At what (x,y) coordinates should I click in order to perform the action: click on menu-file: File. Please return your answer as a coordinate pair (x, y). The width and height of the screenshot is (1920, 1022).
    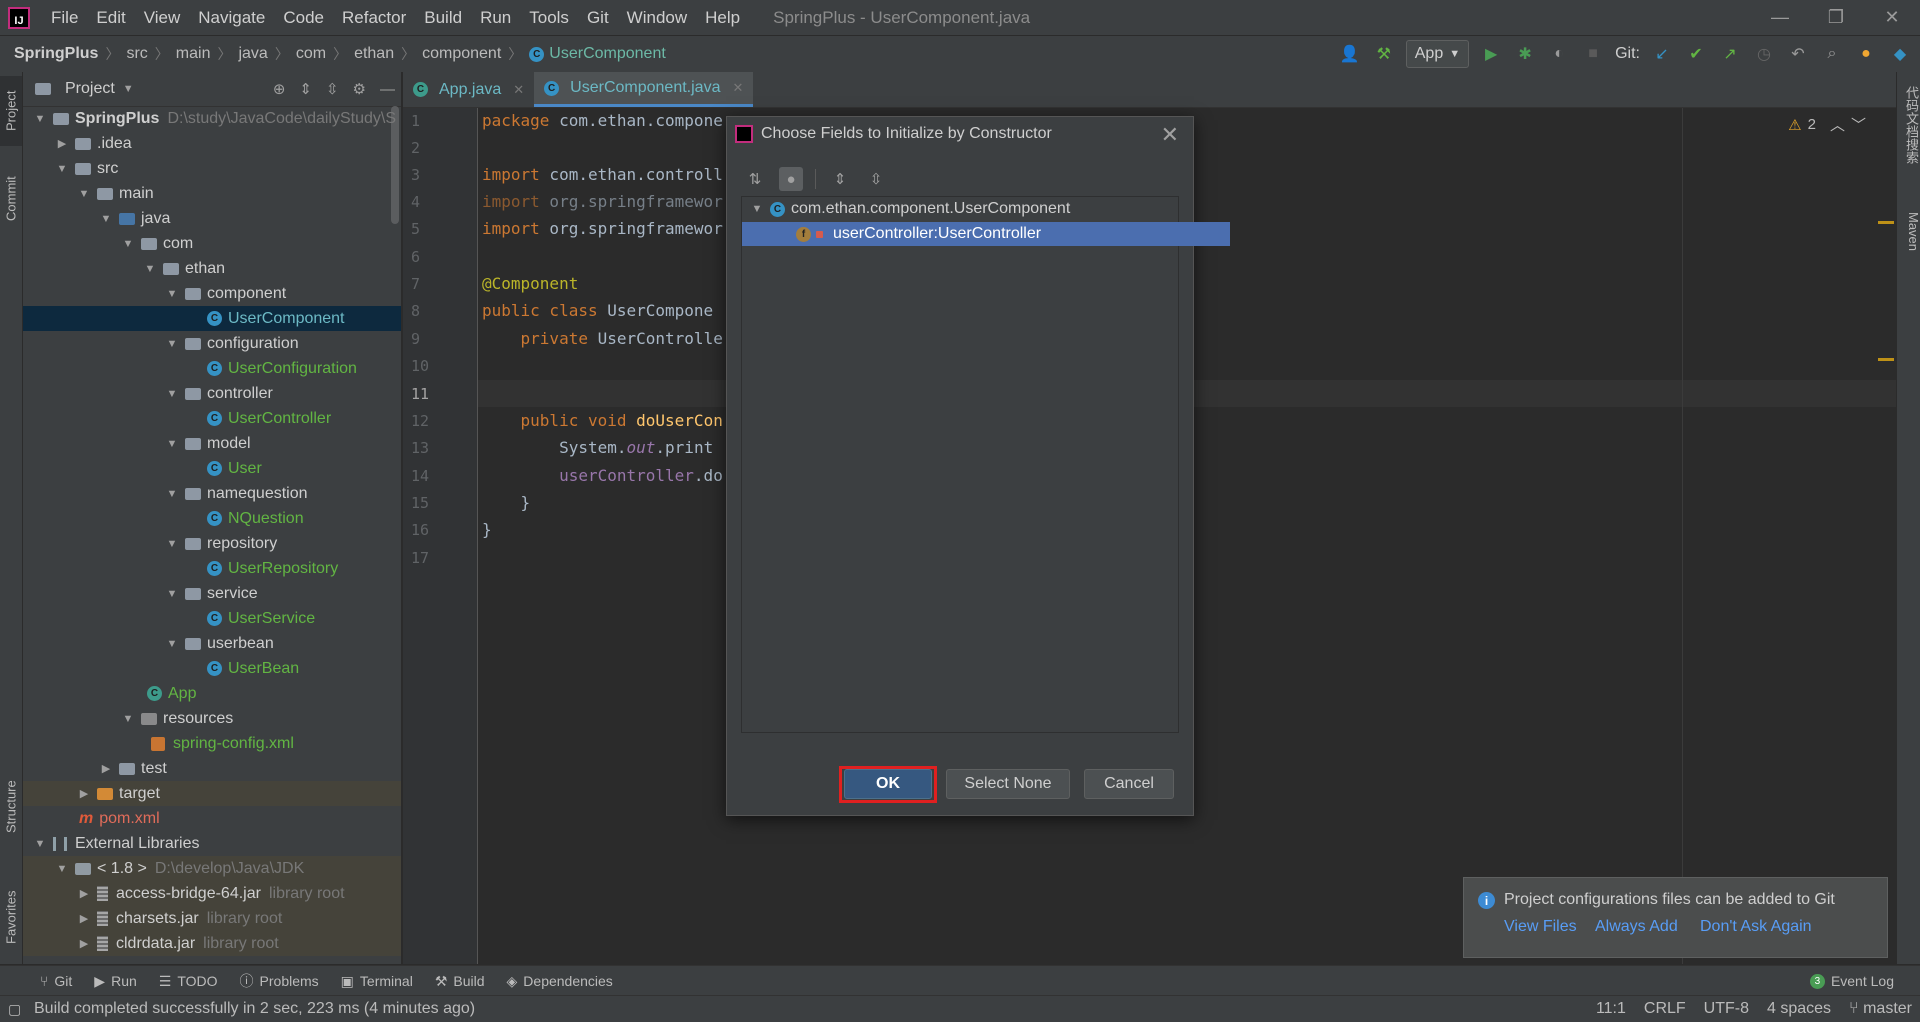
    Looking at the image, I should click on (64, 17).